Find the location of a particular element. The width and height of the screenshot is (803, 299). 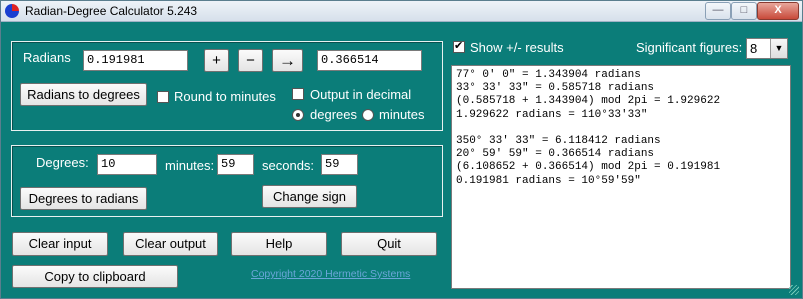

chevron-down-icon: ▼ is located at coordinates (778, 48).